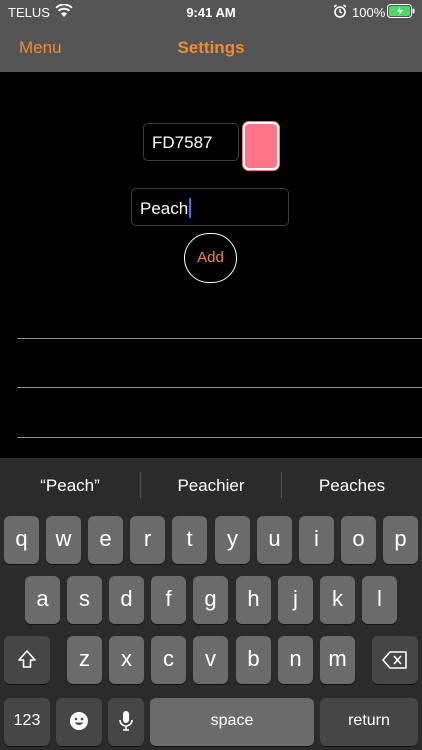  I want to click on color-swatch, so click(261, 146).